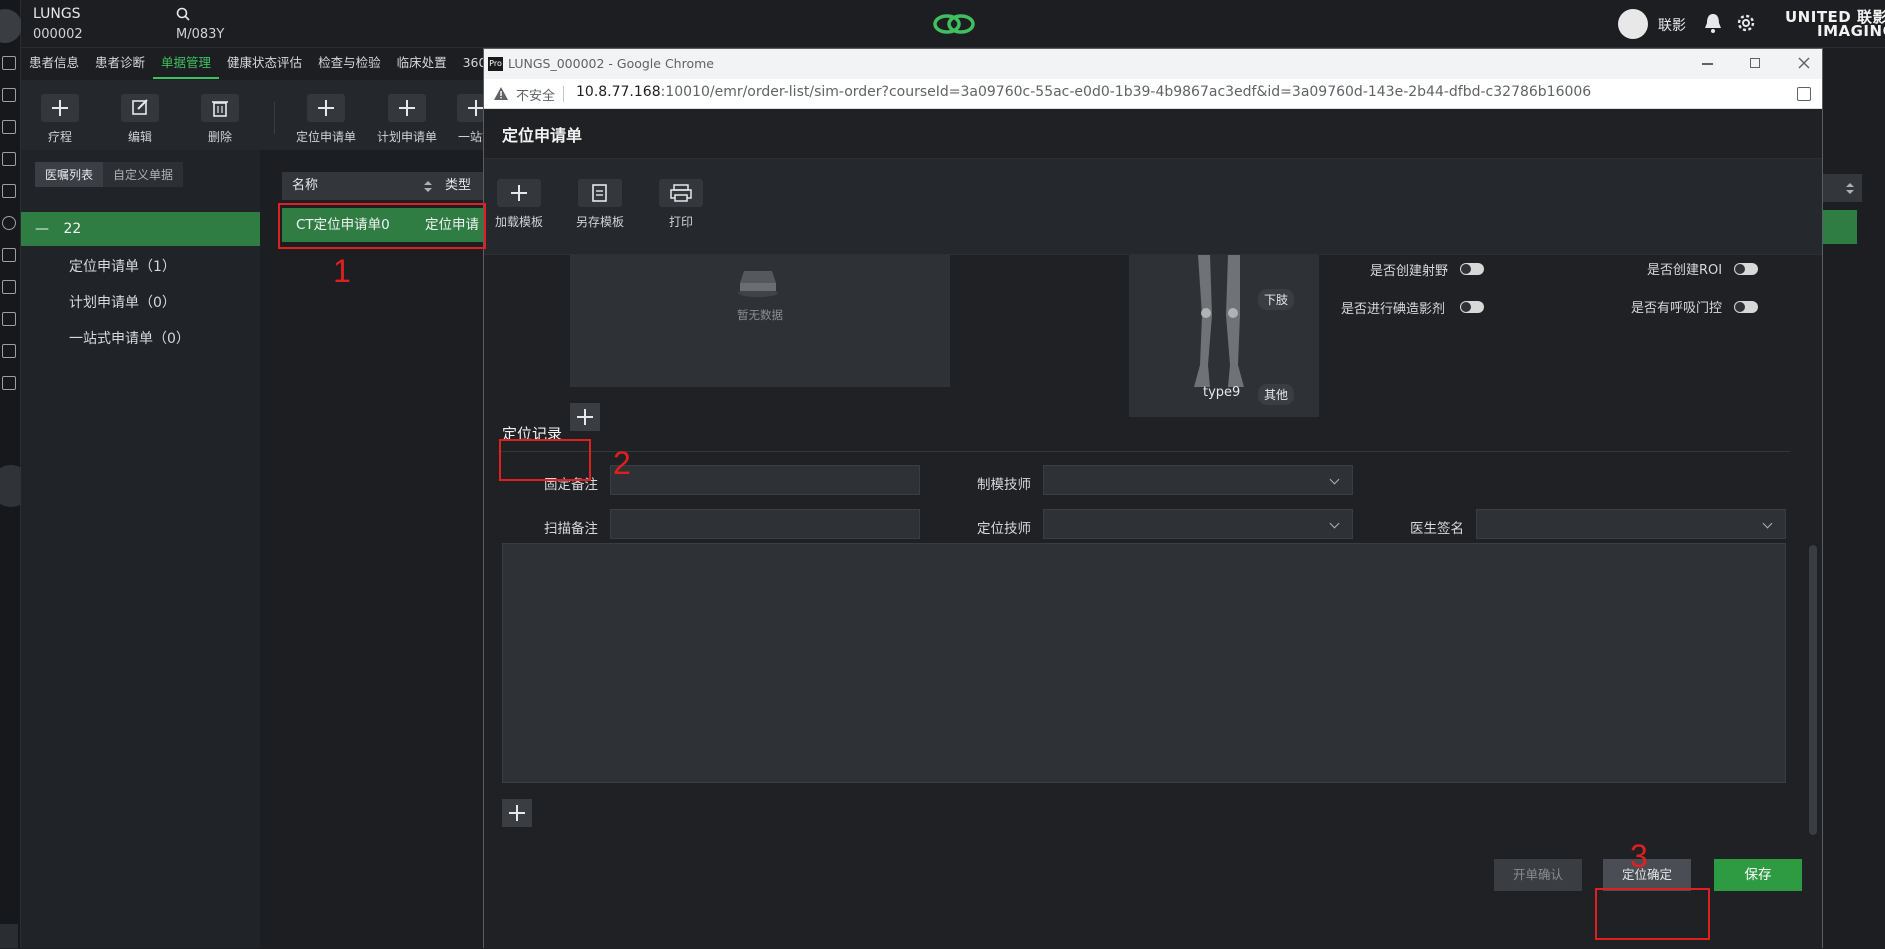  I want to click on annotation-number-3: 3, so click(1639, 856).